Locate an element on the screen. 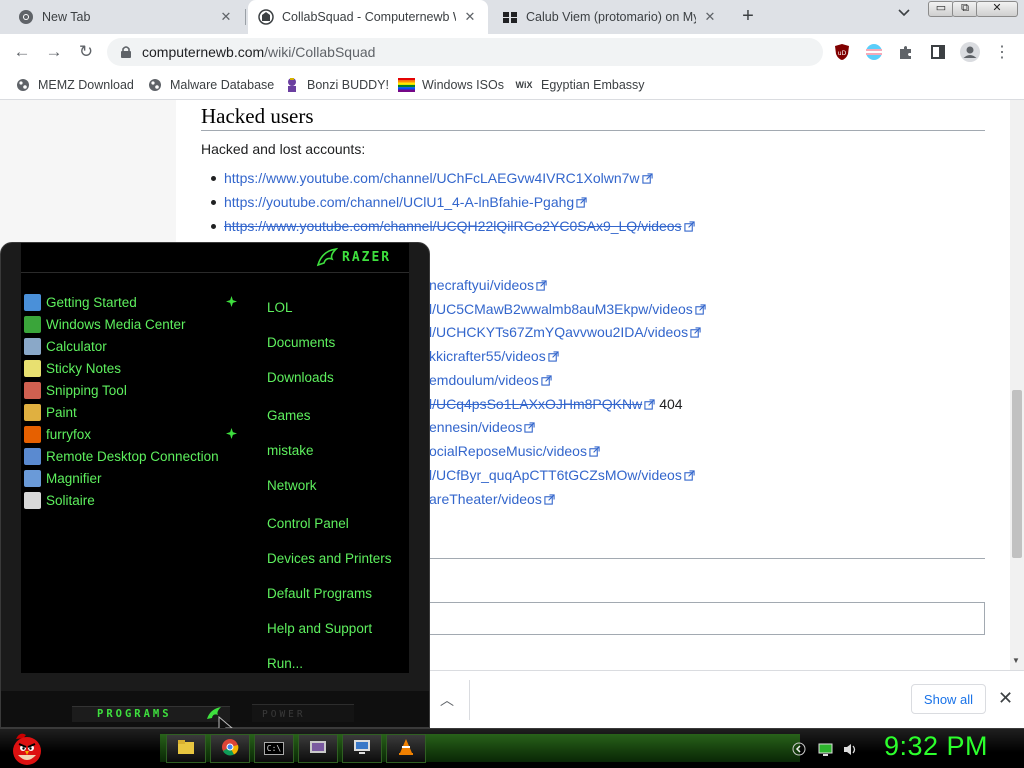  start-program-item: Snipping Tool is located at coordinates (75, 390).